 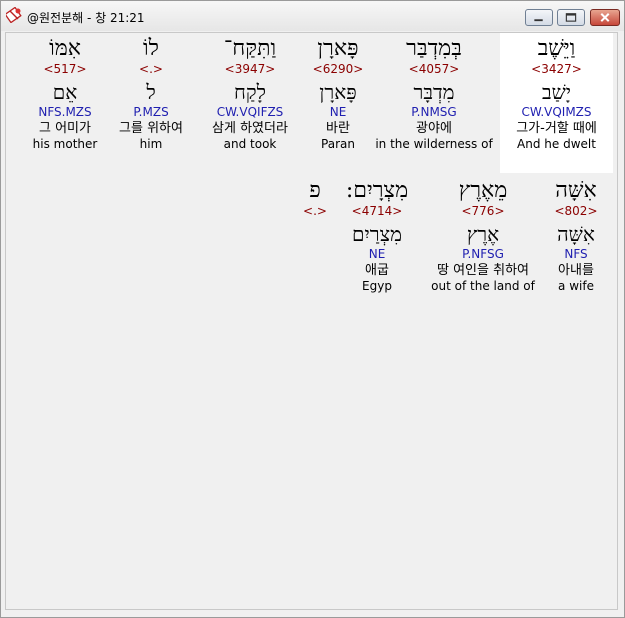 I want to click on strong-number: <4714>, so click(x=377, y=211).